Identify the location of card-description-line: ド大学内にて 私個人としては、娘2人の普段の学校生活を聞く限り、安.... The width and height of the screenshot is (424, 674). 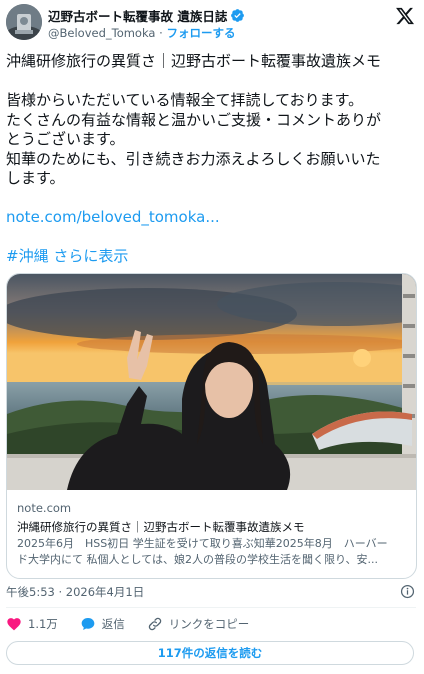
(197, 559).